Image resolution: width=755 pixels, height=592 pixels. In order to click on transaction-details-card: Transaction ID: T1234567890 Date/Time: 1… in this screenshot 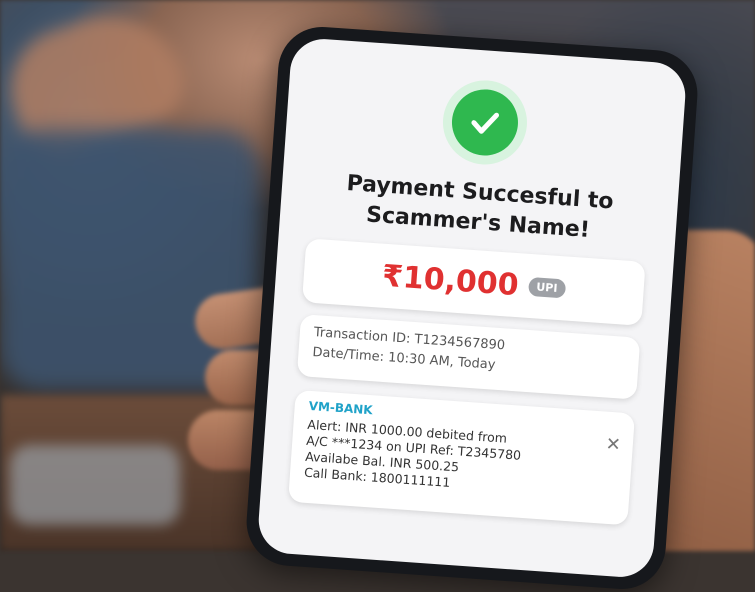, I will do `click(468, 357)`.